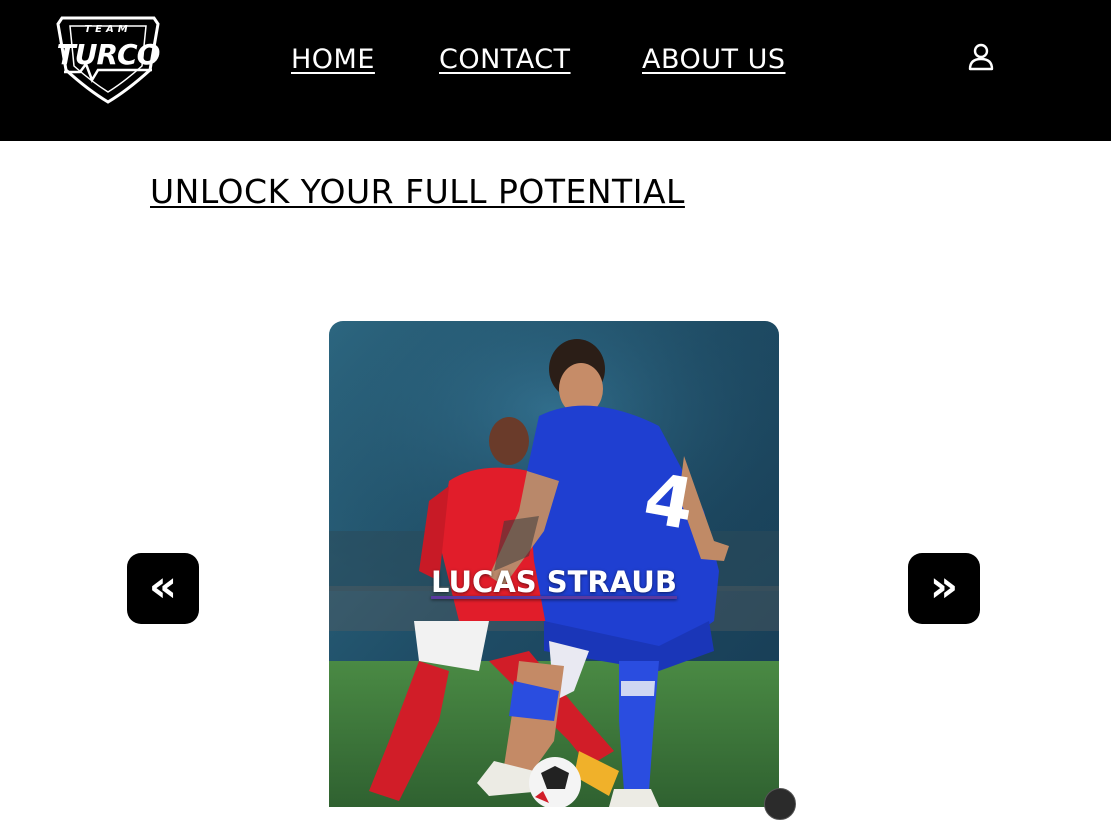 The height and width of the screenshot is (820, 1111). Describe the element at coordinates (108, 54) in the screenshot. I see `logo-main-text: TURCO` at that location.